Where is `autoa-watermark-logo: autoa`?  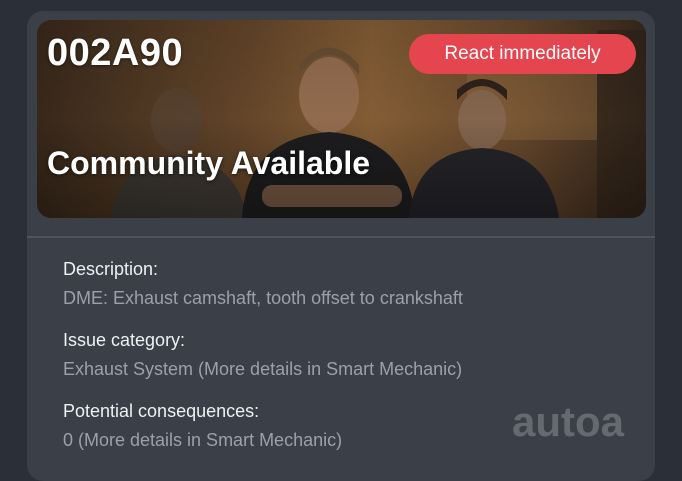
autoa-watermark-logo: autoa is located at coordinates (568, 421).